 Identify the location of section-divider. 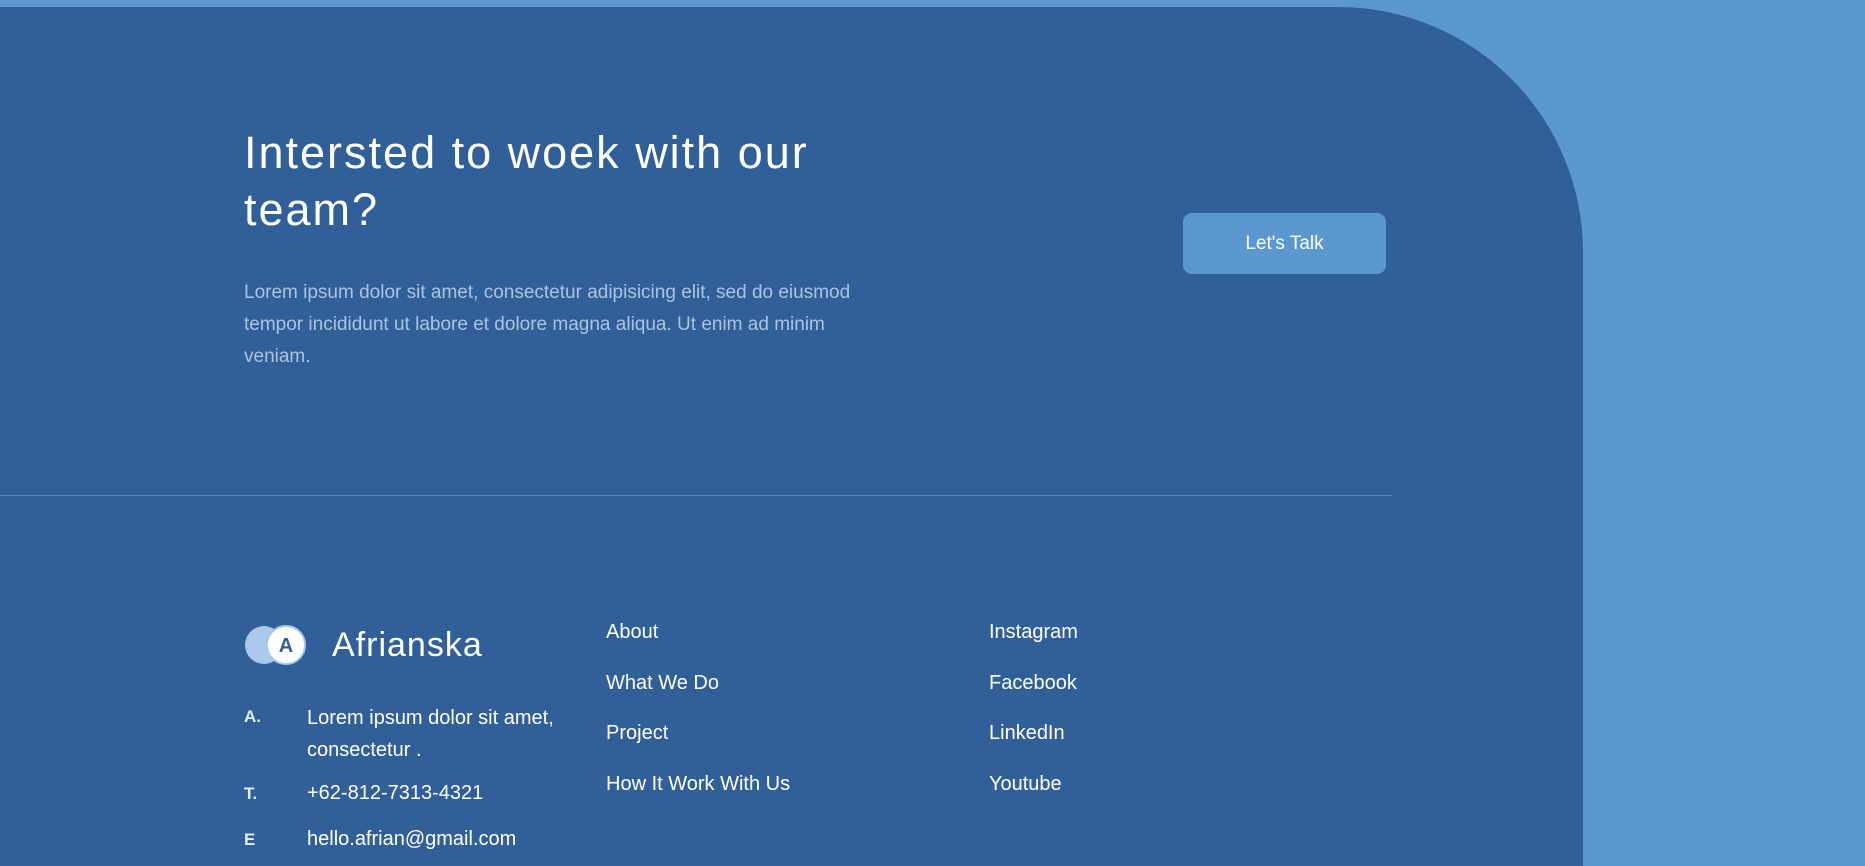
(696, 495).